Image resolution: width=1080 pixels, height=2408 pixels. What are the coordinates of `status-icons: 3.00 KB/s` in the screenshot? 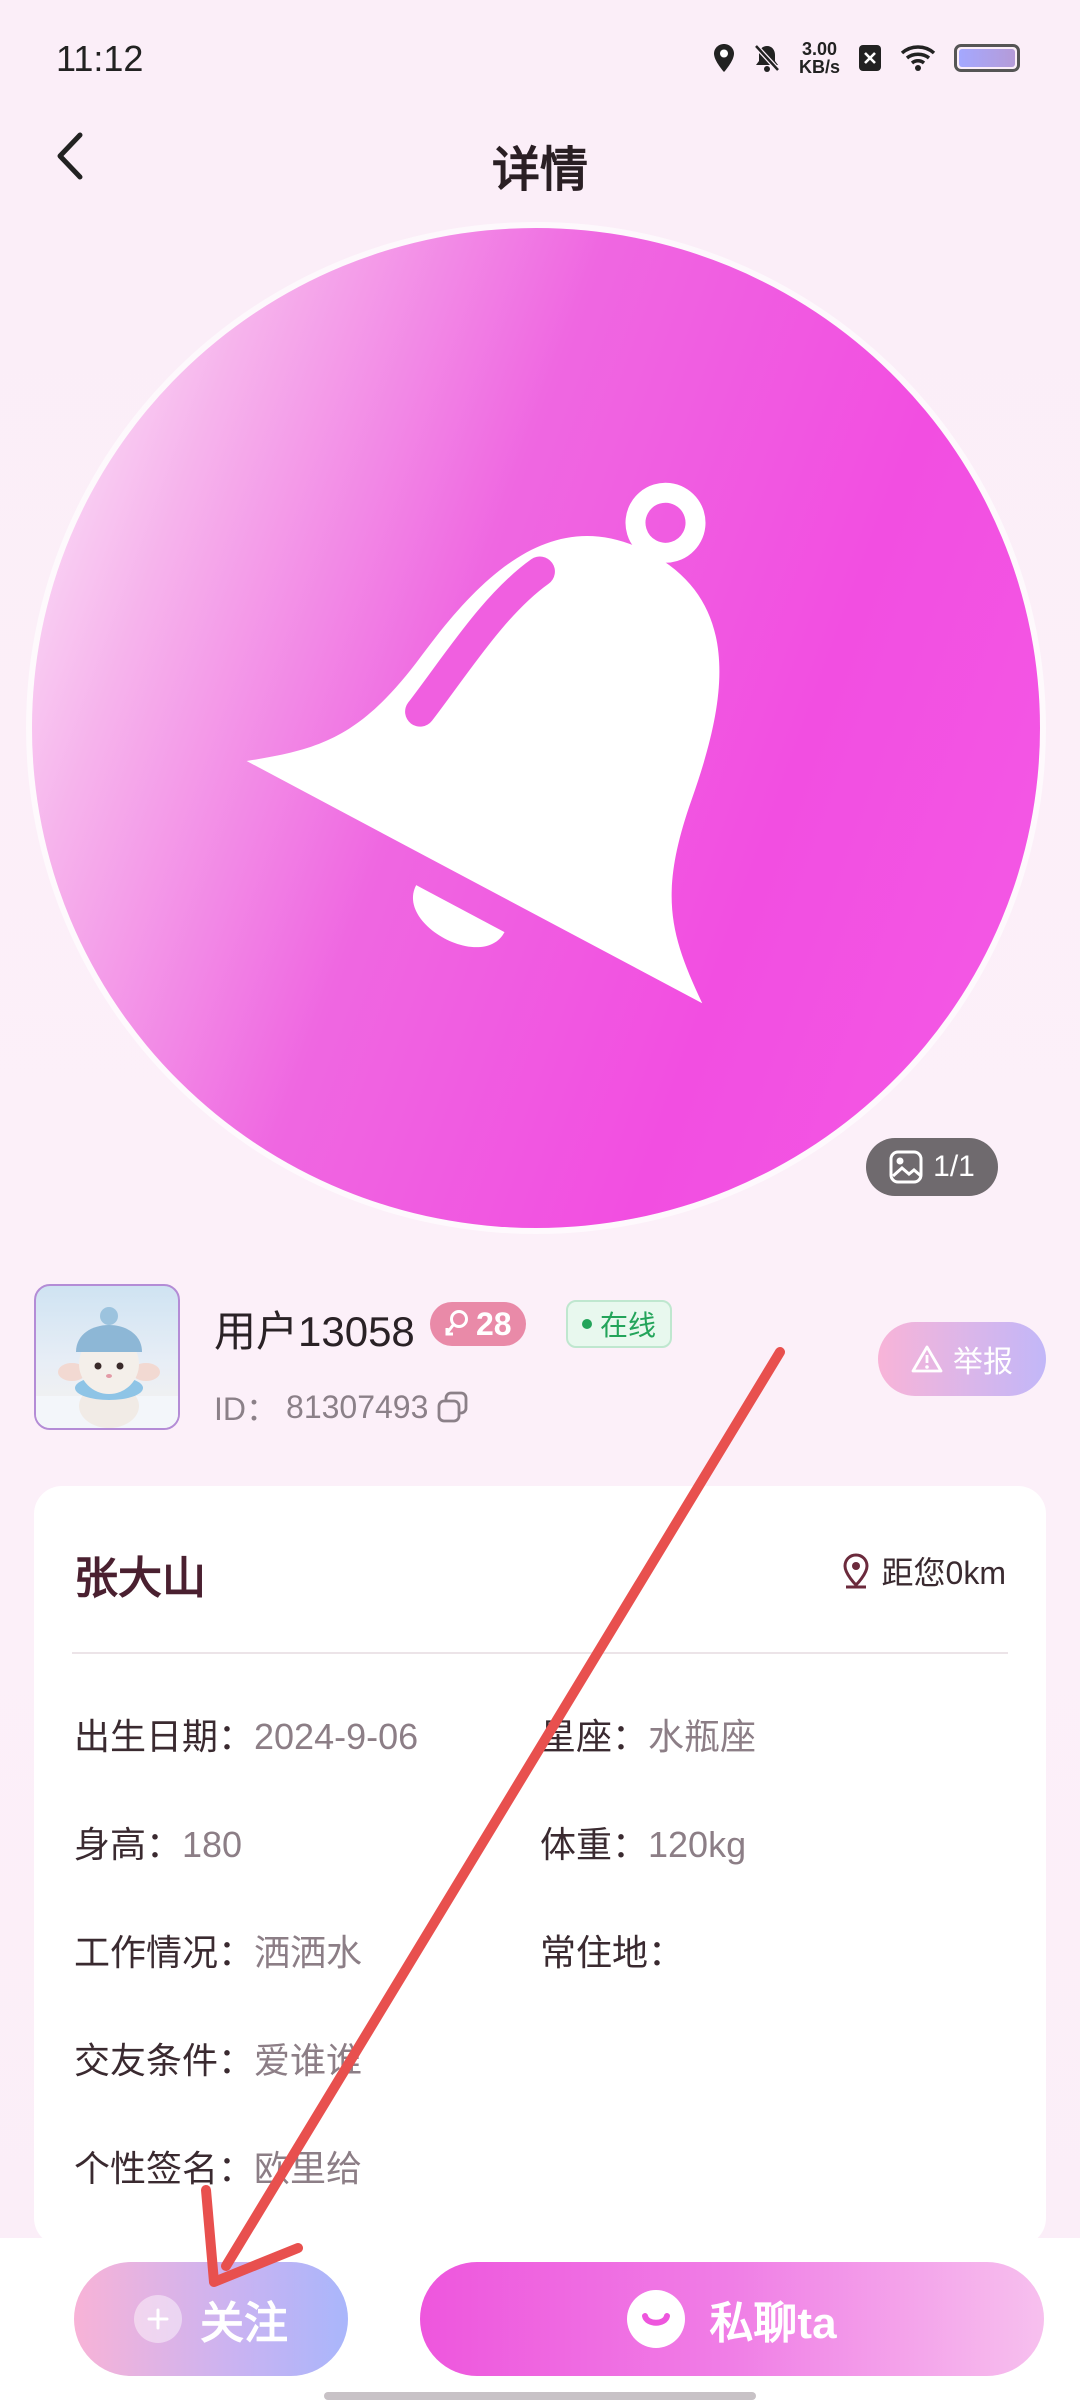 It's located at (866, 58).